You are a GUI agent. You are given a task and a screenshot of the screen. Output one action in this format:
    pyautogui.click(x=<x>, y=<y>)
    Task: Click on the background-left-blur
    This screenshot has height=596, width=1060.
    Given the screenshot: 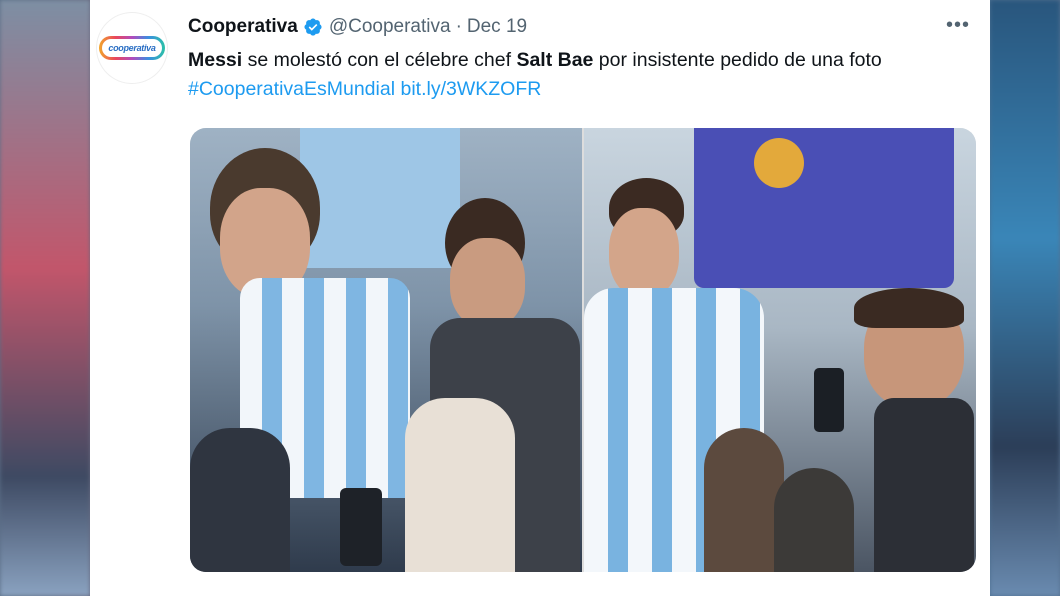 What is the action you would take?
    pyautogui.click(x=45, y=298)
    